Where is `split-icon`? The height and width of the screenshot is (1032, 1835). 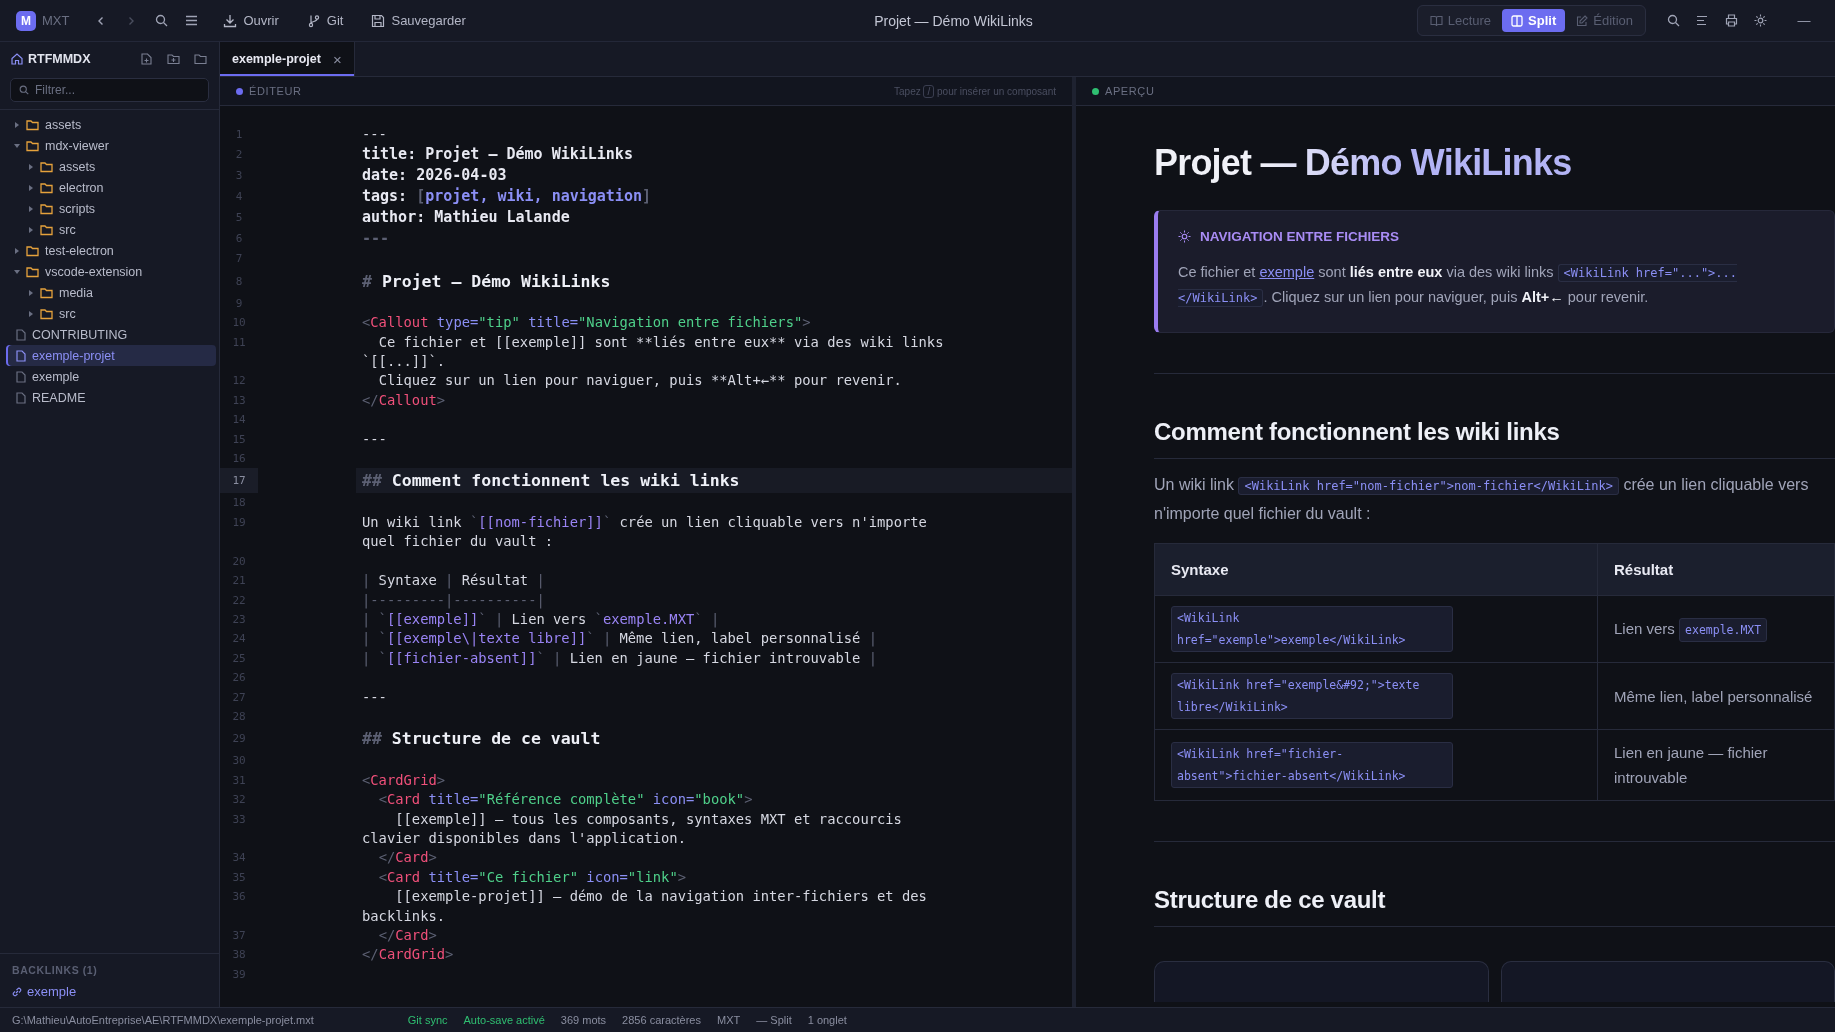 split-icon is located at coordinates (1517, 20).